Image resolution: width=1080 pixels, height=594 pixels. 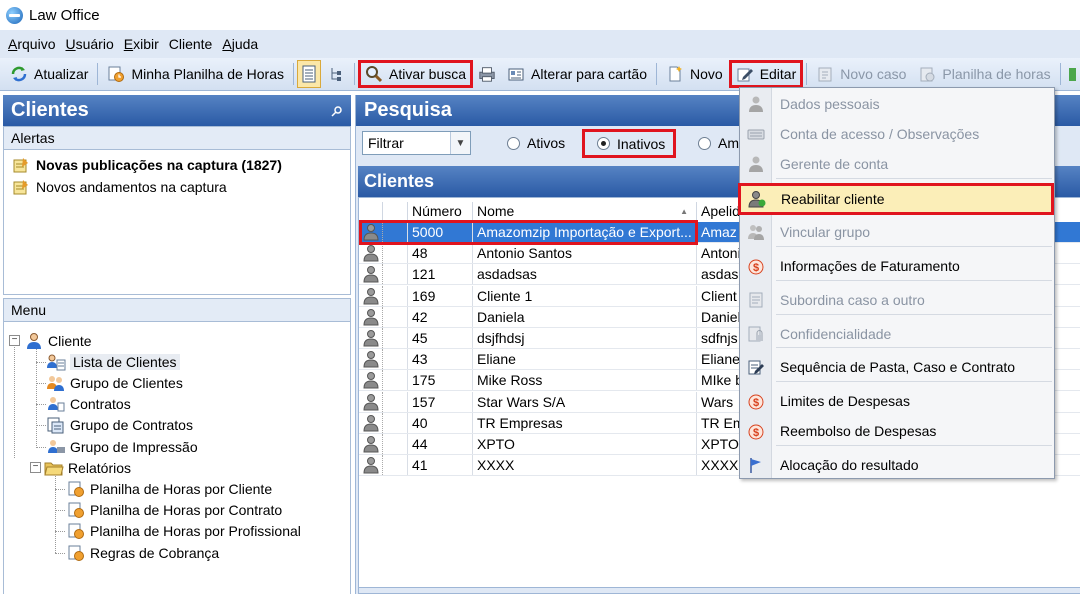 I want to click on menu-item-conta-de-acesso-observacoes: Conta de acesso / Observações, so click(x=897, y=134).